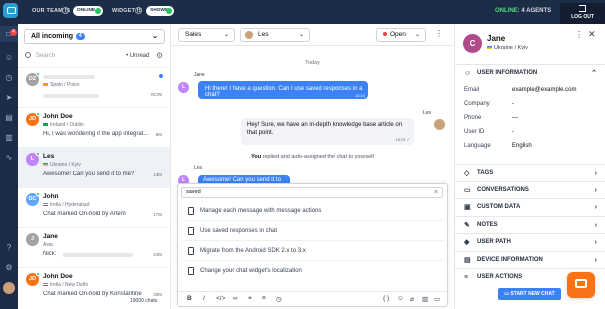 The width and height of the screenshot is (605, 309). Describe the element at coordinates (312, 192) in the screenshot. I see `saved-response-search-input: saved ×` at that location.